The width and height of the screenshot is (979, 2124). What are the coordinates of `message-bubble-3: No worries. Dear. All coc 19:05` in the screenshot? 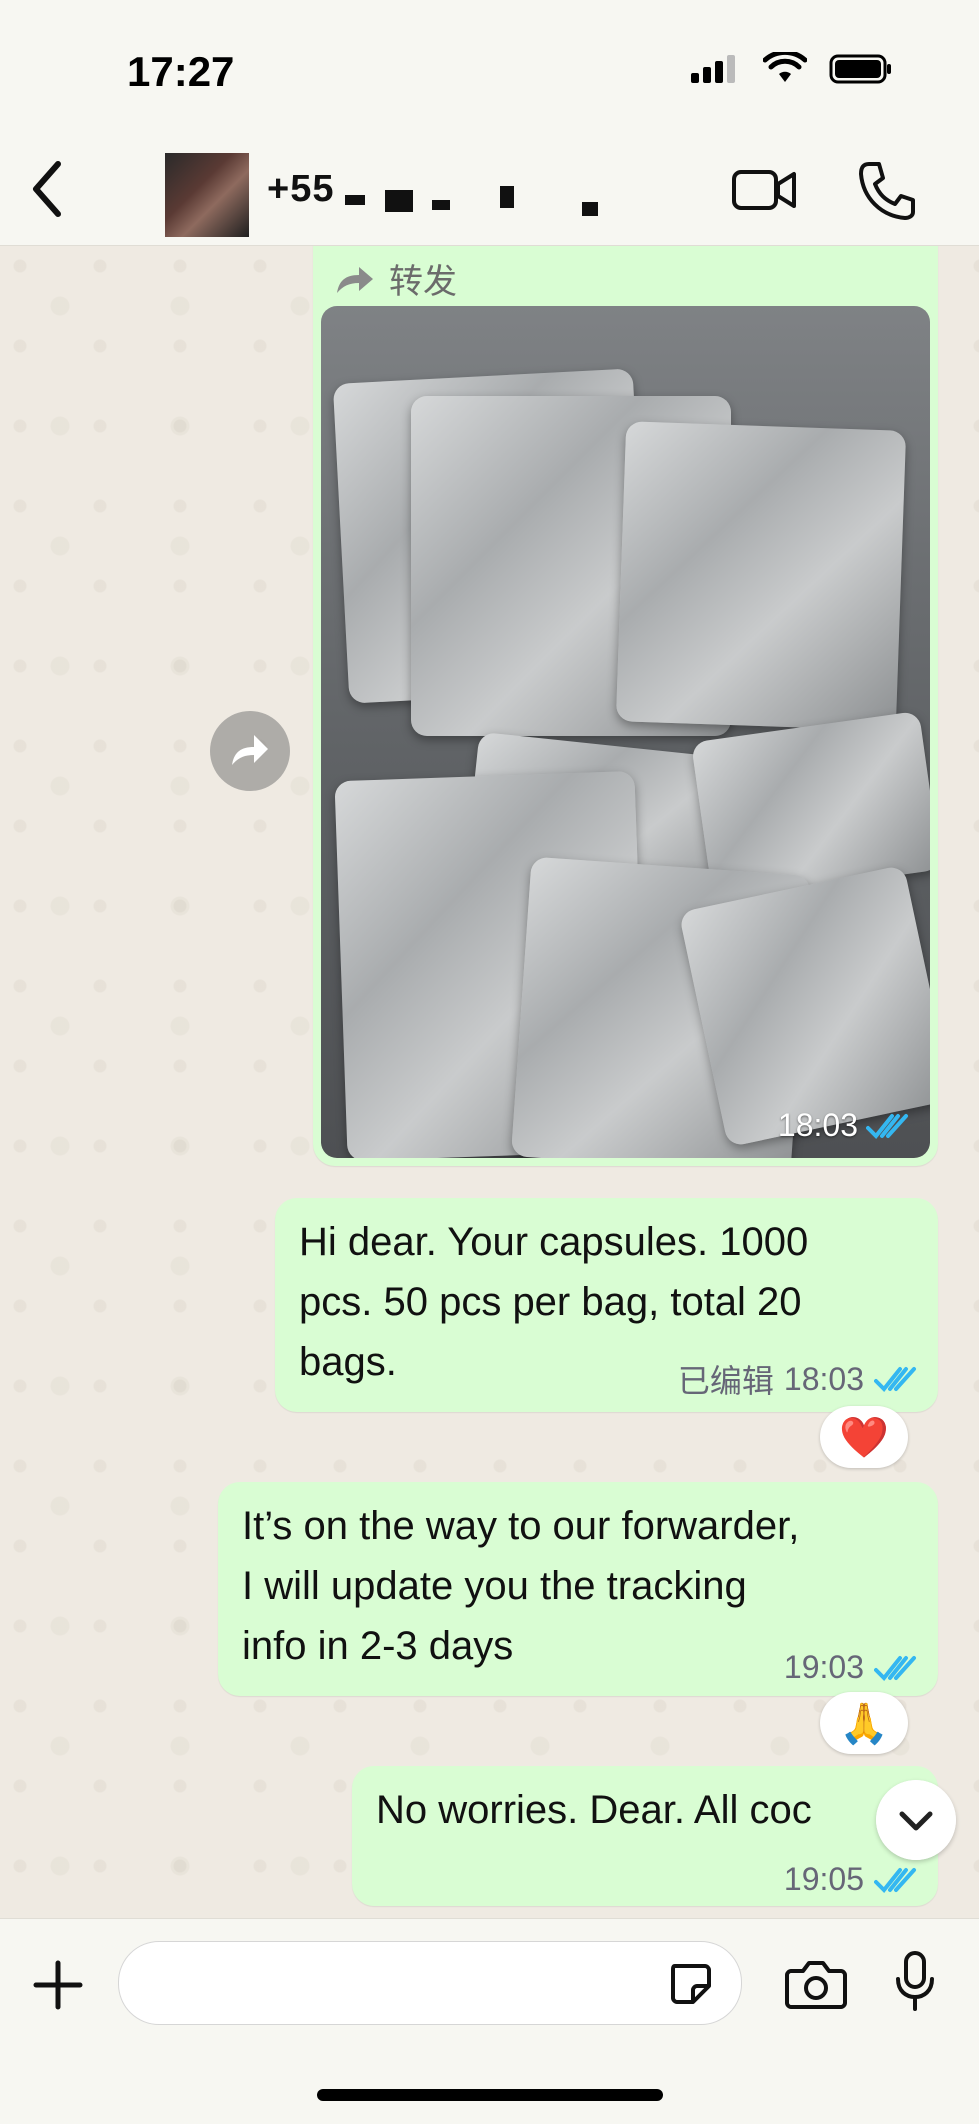 It's located at (645, 1836).